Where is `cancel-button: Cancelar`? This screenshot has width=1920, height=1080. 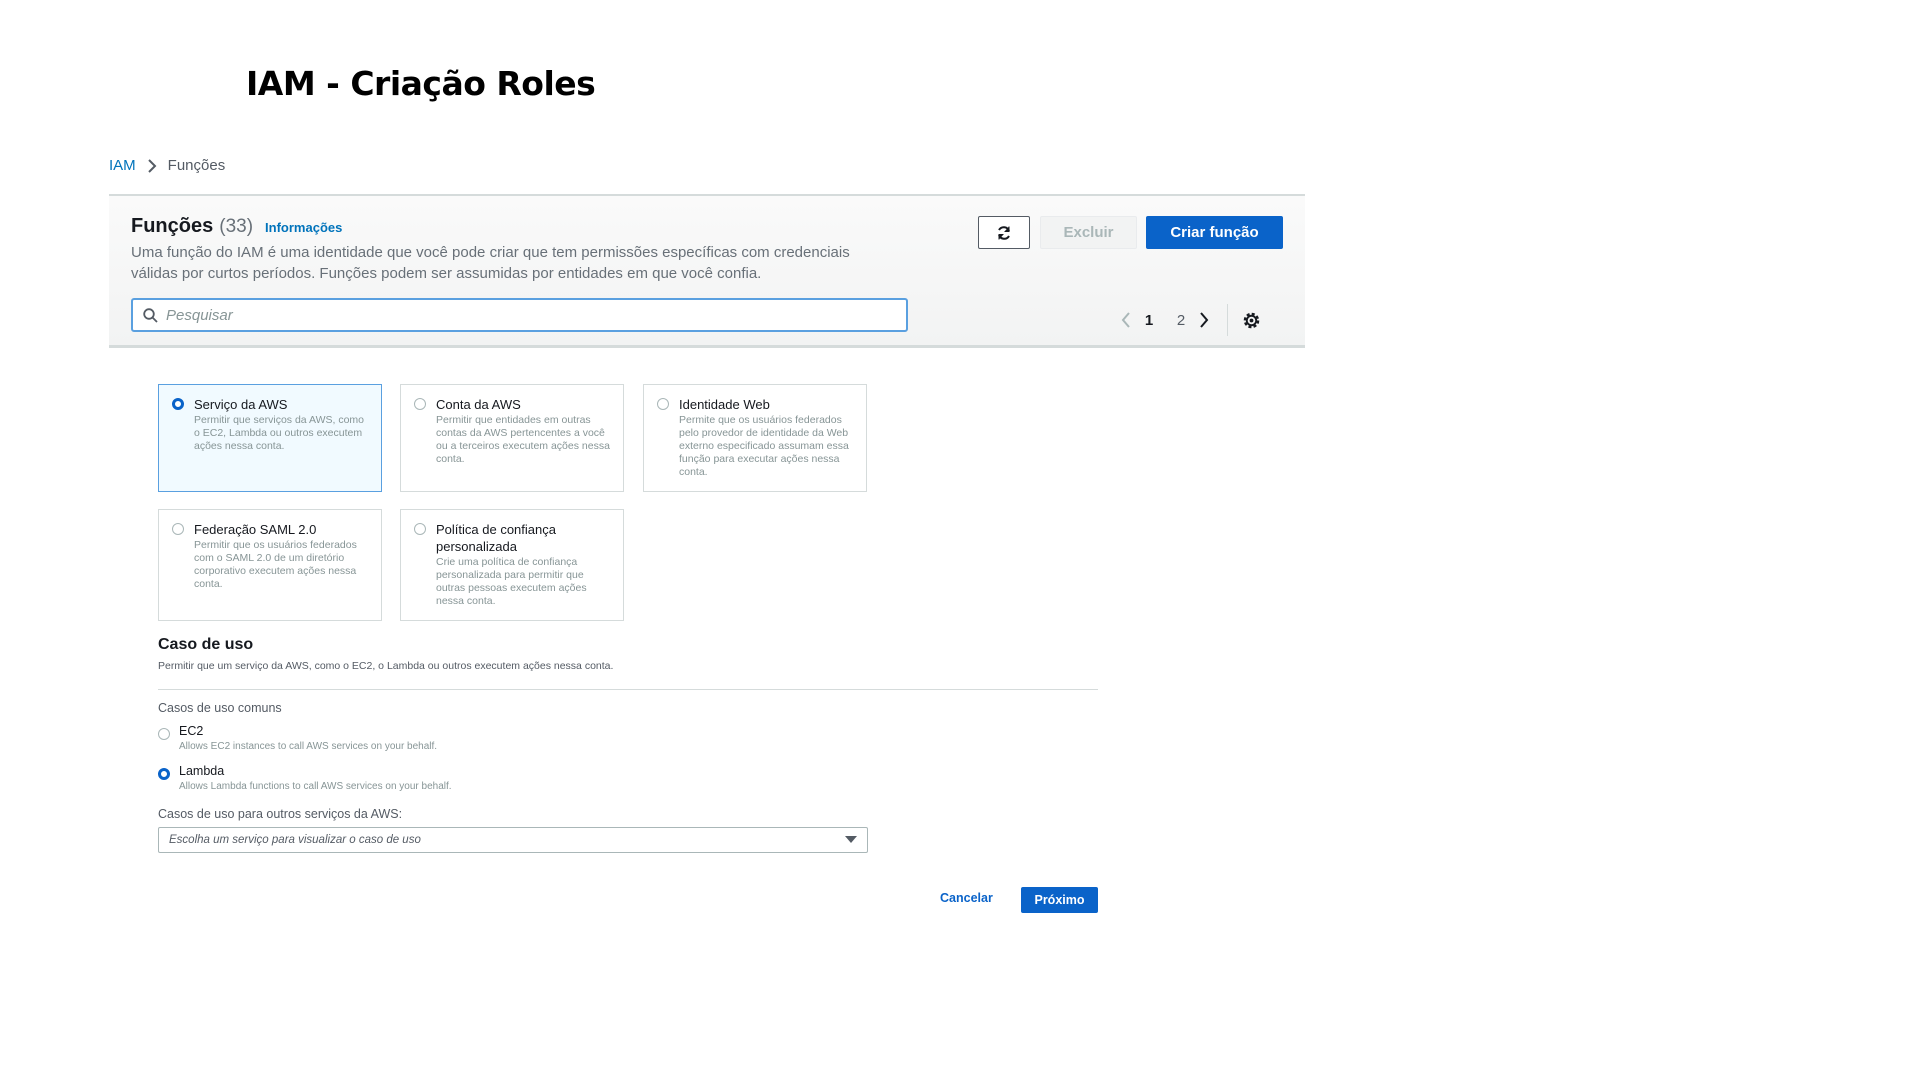 cancel-button: Cancelar is located at coordinates (966, 898).